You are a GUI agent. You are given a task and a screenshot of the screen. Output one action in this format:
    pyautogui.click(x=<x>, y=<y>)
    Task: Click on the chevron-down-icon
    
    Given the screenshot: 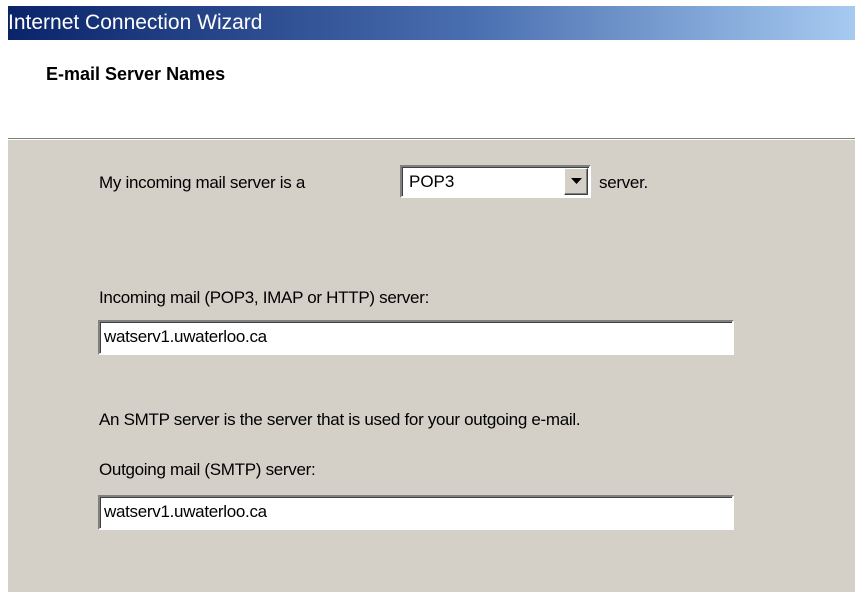 What is the action you would take?
    pyautogui.click(x=576, y=181)
    